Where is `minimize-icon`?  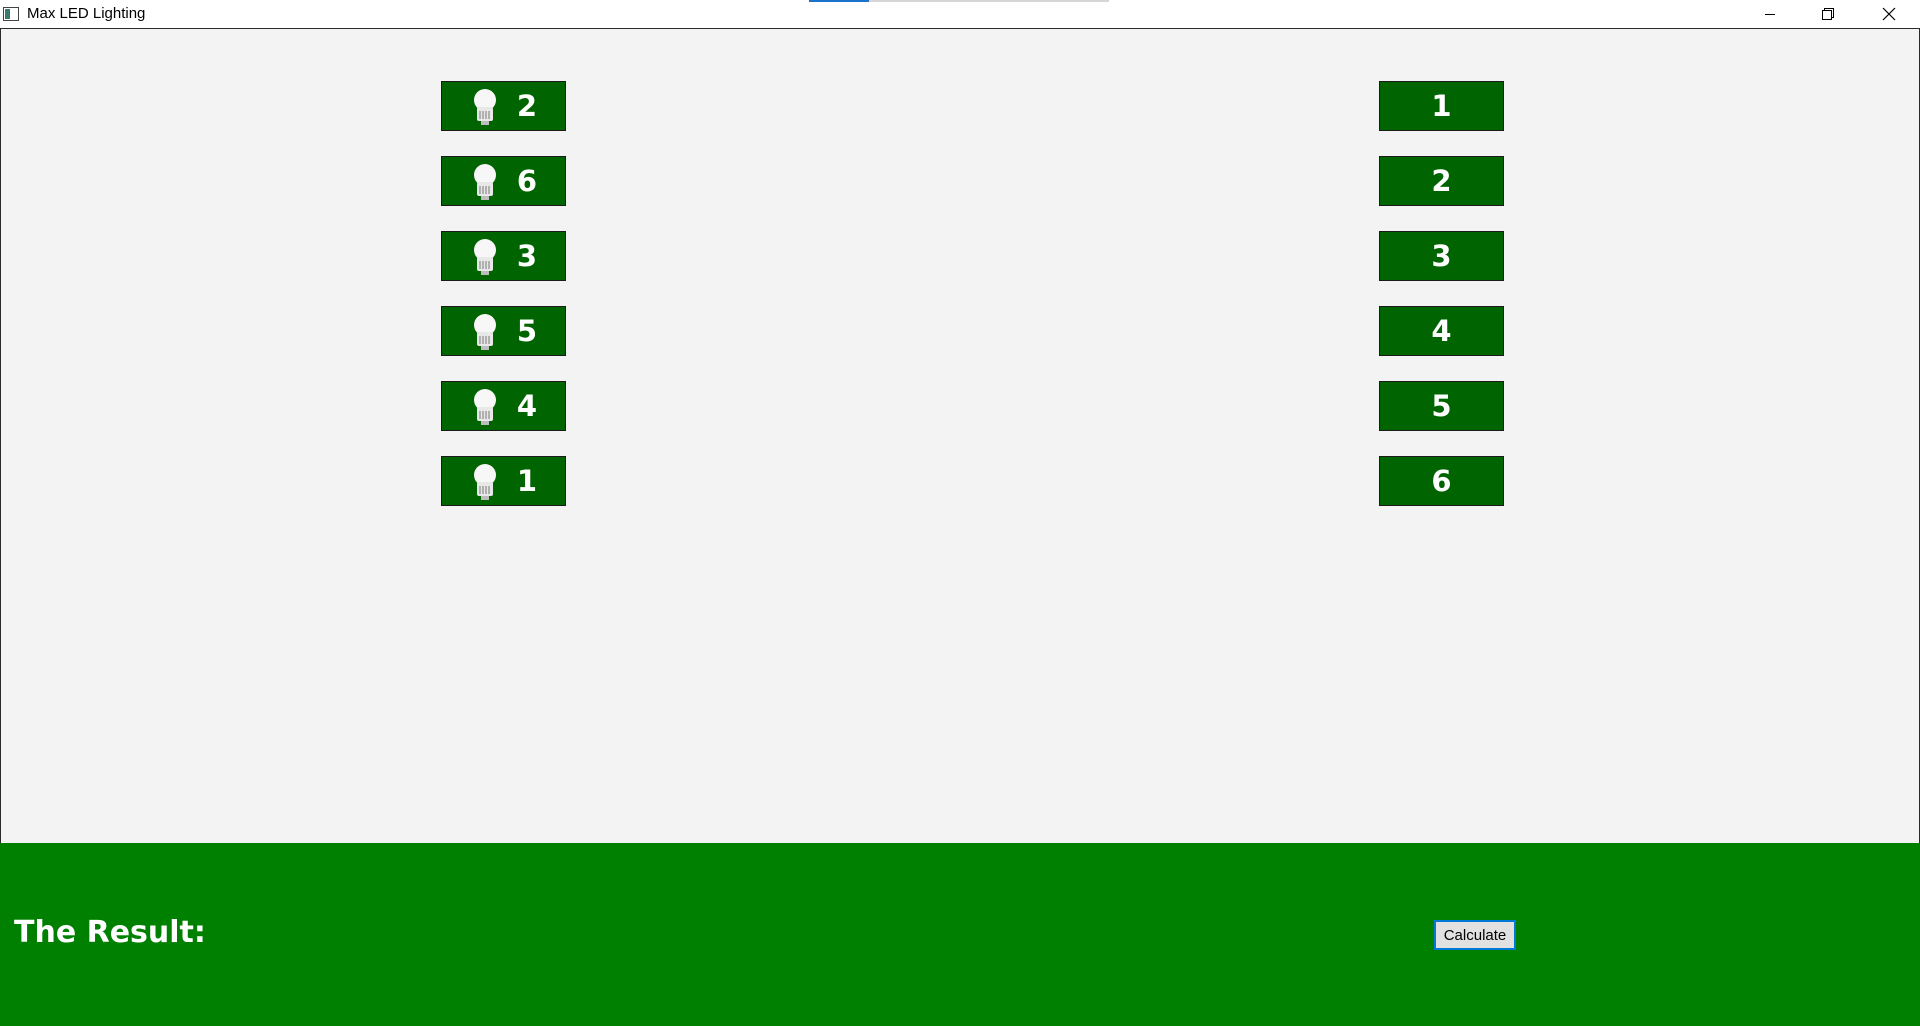 minimize-icon is located at coordinates (1770, 14).